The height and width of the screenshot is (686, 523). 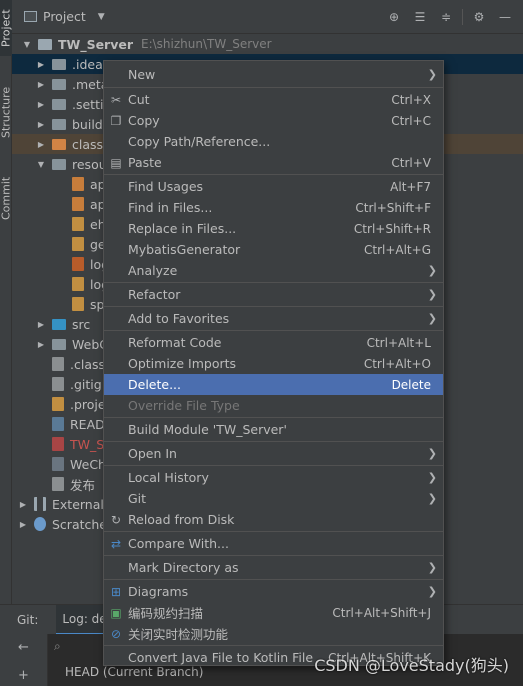 What do you see at coordinates (88, 404) in the screenshot?
I see `tree-label: .proje` at bounding box center [88, 404].